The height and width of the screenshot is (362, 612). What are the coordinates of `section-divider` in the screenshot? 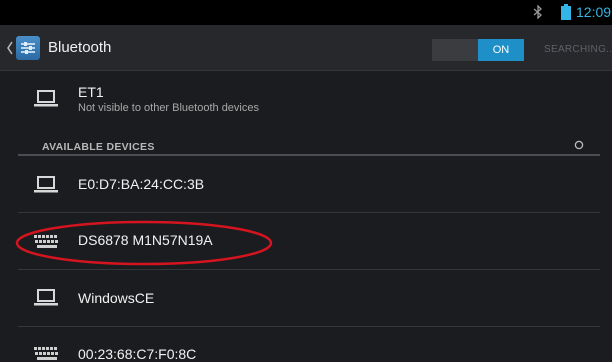 It's located at (309, 155).